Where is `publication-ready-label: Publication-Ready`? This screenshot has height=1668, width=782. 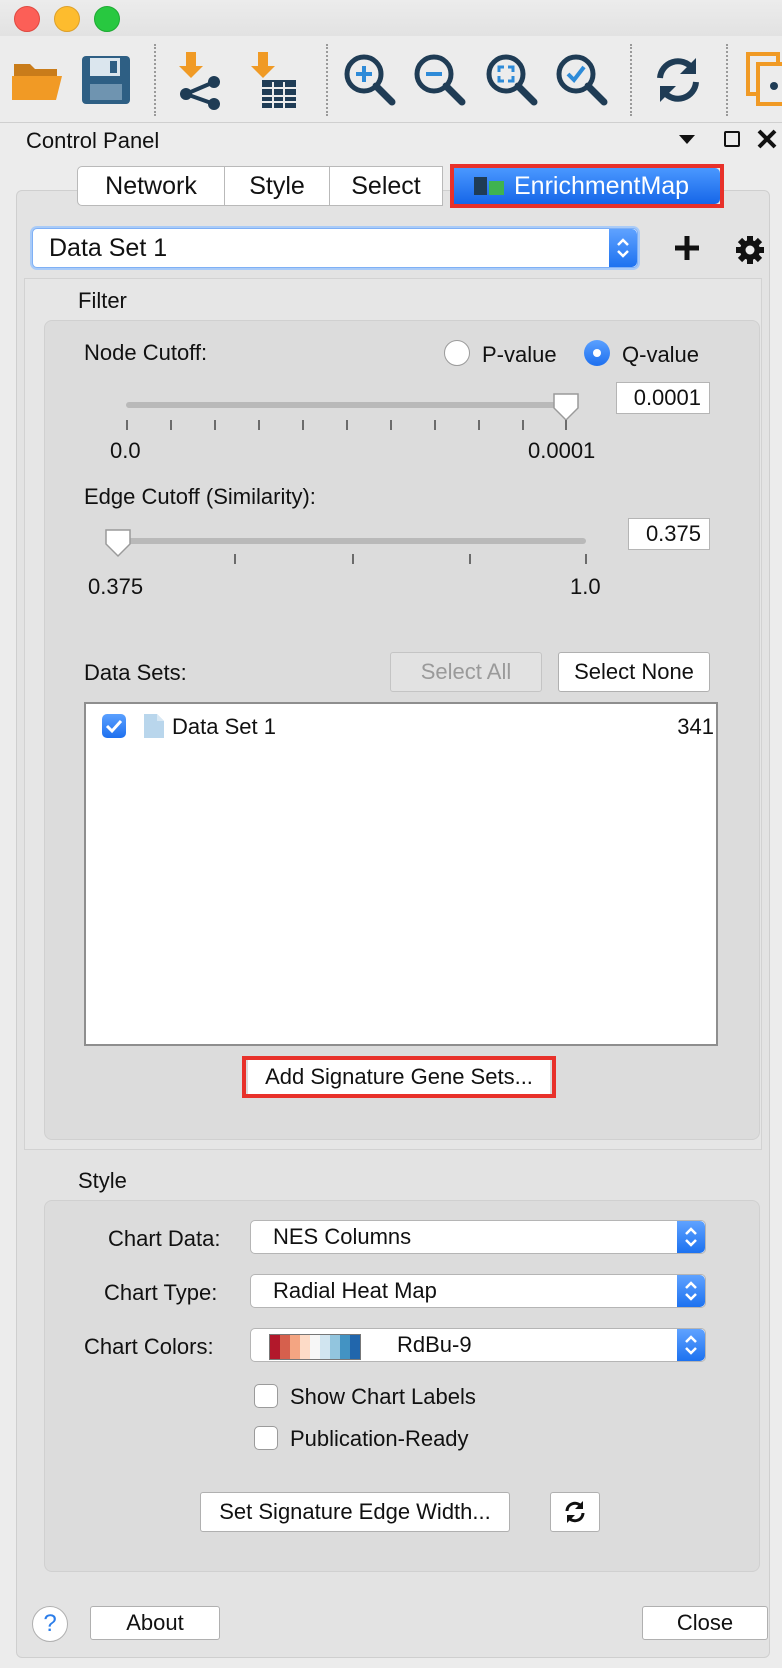
publication-ready-label: Publication-Ready is located at coordinates (379, 1438).